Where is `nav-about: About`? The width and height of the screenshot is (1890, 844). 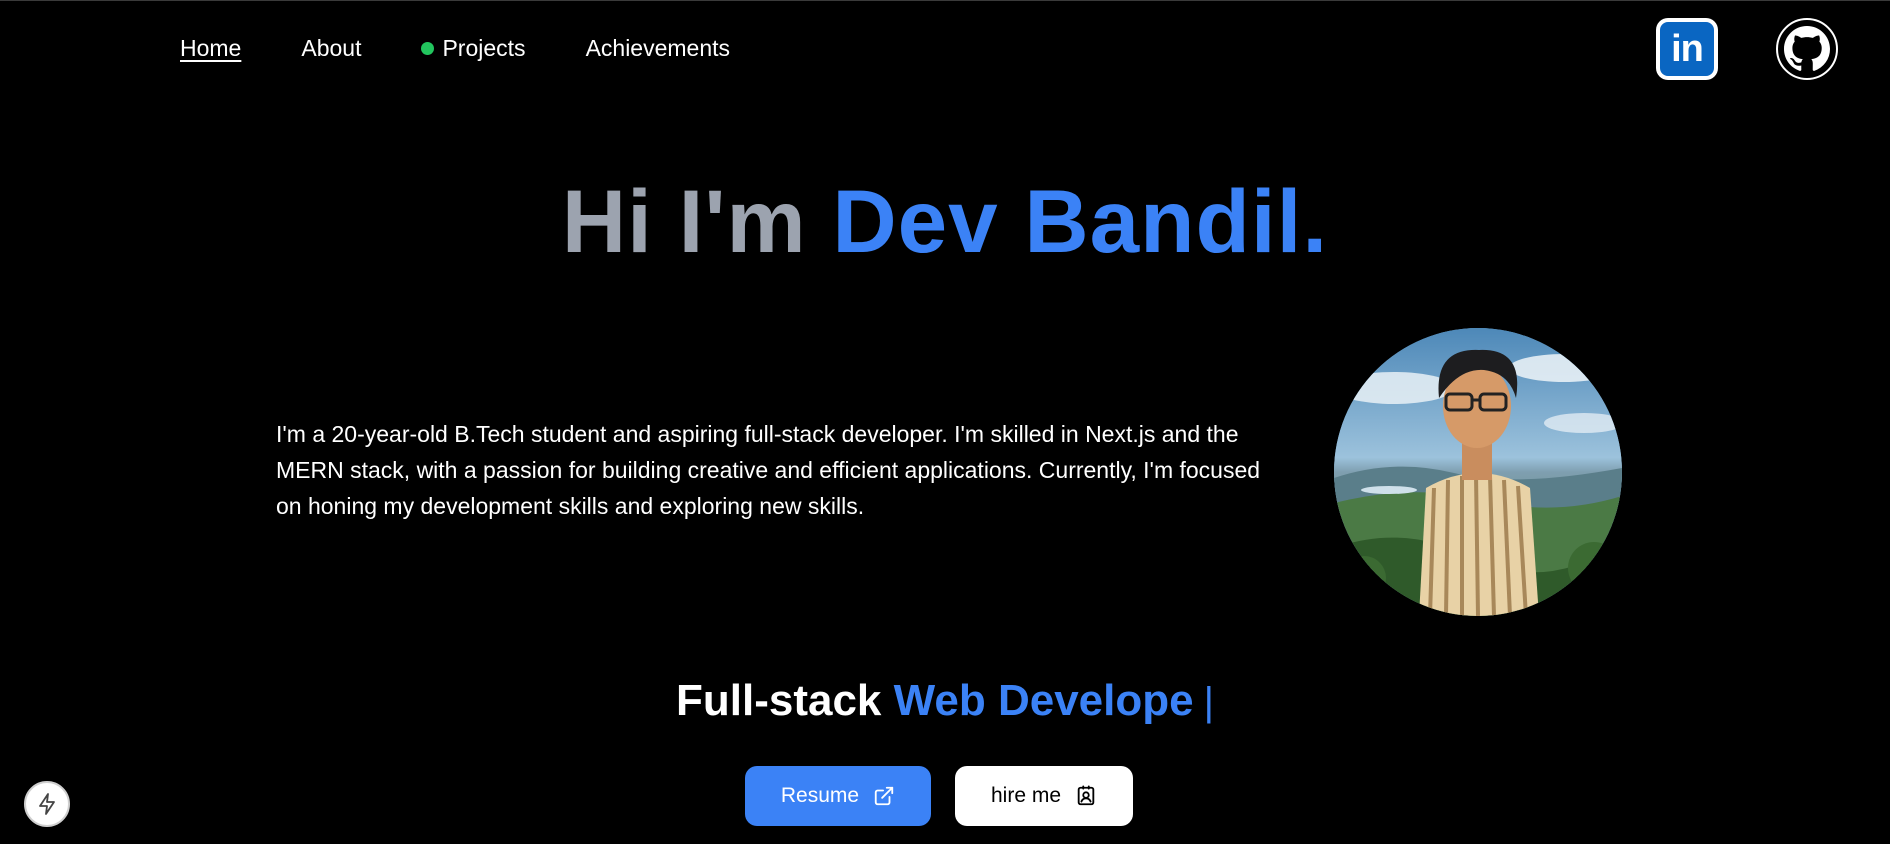
nav-about: About is located at coordinates (331, 48).